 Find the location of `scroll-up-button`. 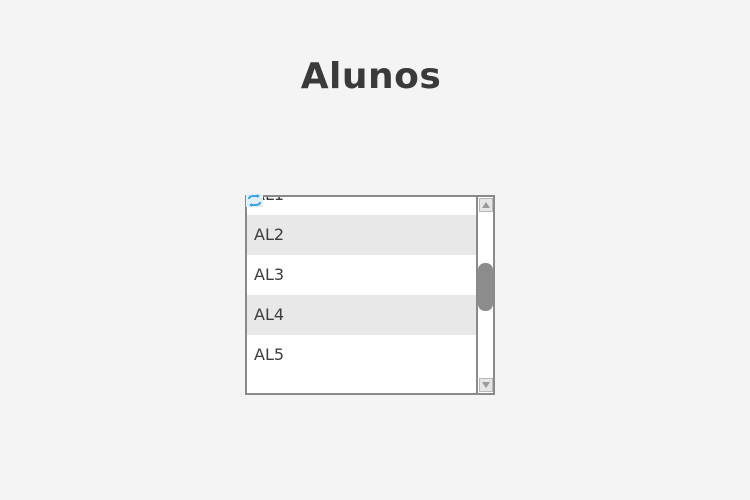

scroll-up-button is located at coordinates (486, 205).